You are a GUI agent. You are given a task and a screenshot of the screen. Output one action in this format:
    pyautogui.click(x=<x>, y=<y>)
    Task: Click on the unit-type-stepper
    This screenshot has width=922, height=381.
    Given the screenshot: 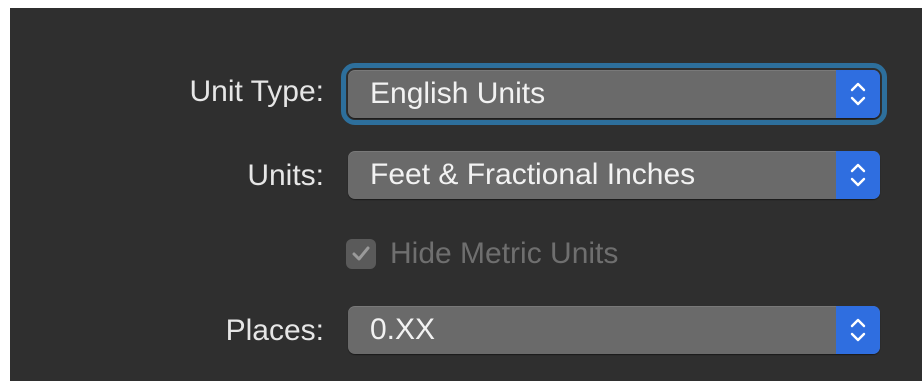 What is the action you would take?
    pyautogui.click(x=858, y=94)
    